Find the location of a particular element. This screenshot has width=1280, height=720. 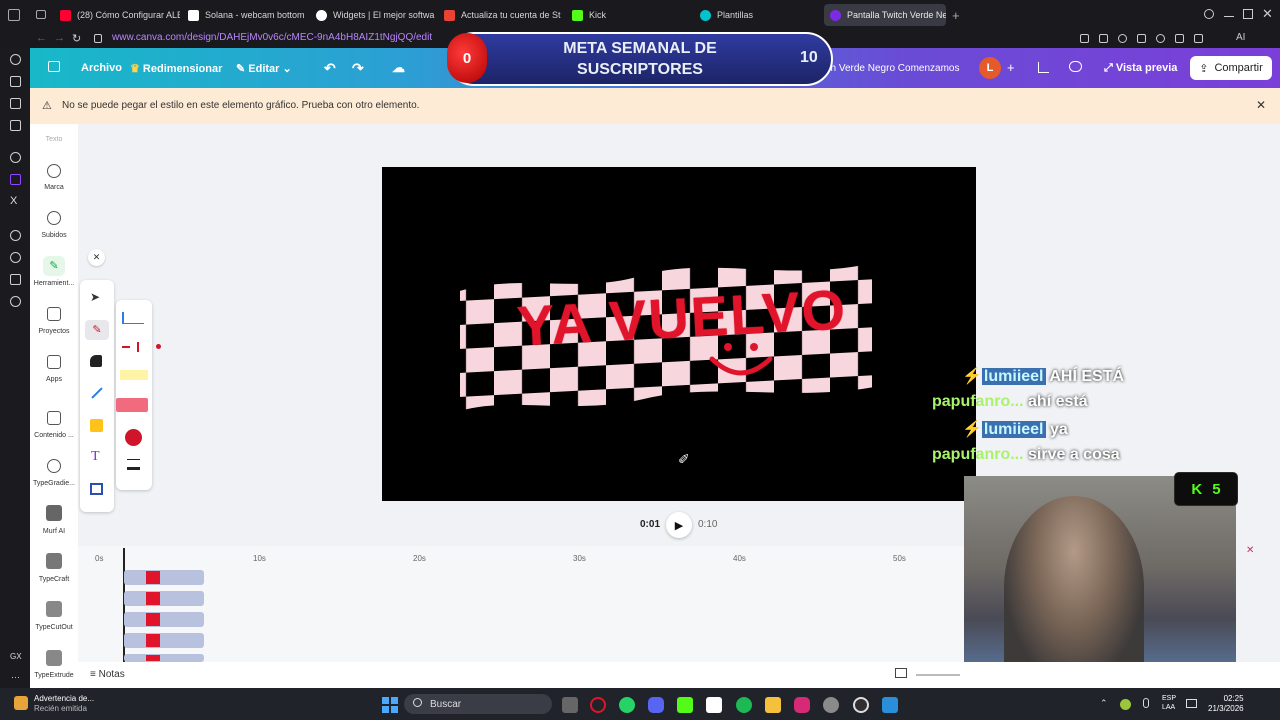

instagram-icon is located at coordinates (802, 705).